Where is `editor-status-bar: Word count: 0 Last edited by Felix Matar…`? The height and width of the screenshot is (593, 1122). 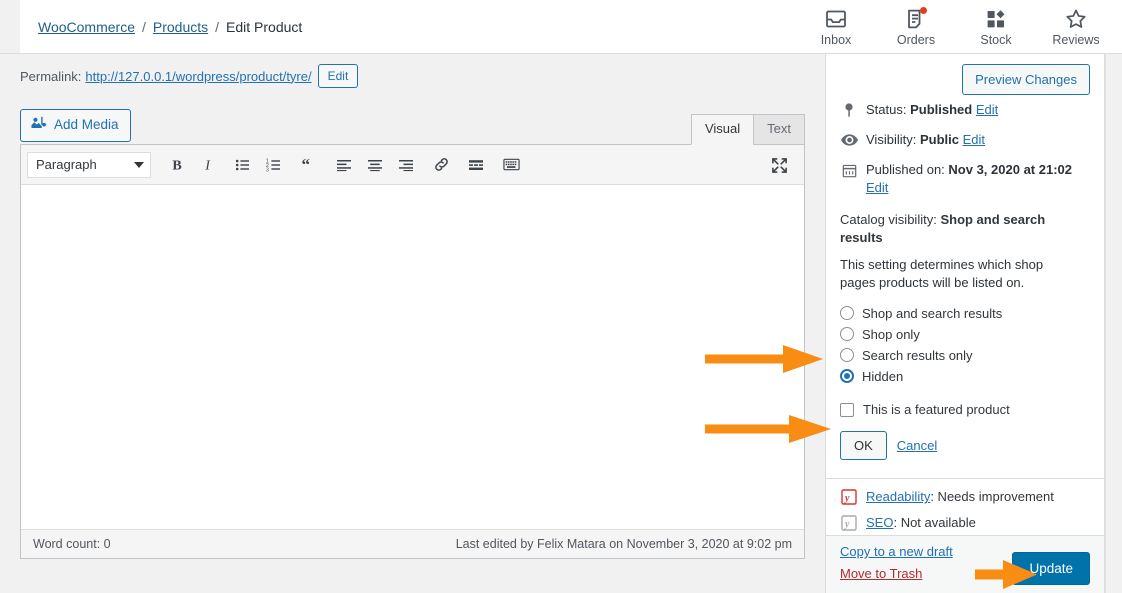
editor-status-bar: Word count: 0 Last edited by Felix Matar… is located at coordinates (412, 543).